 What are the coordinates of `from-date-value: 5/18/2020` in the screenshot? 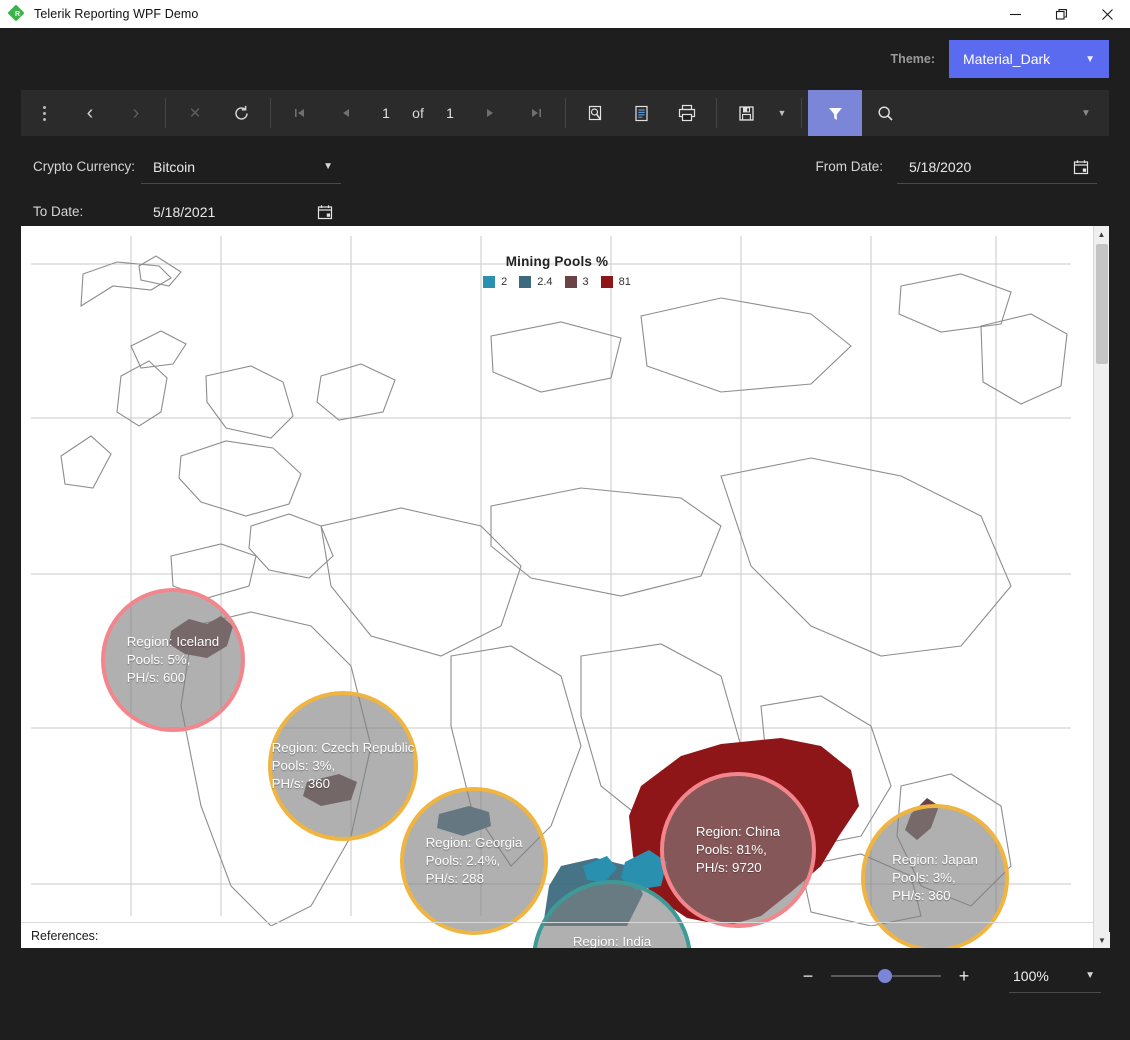 It's located at (940, 166).